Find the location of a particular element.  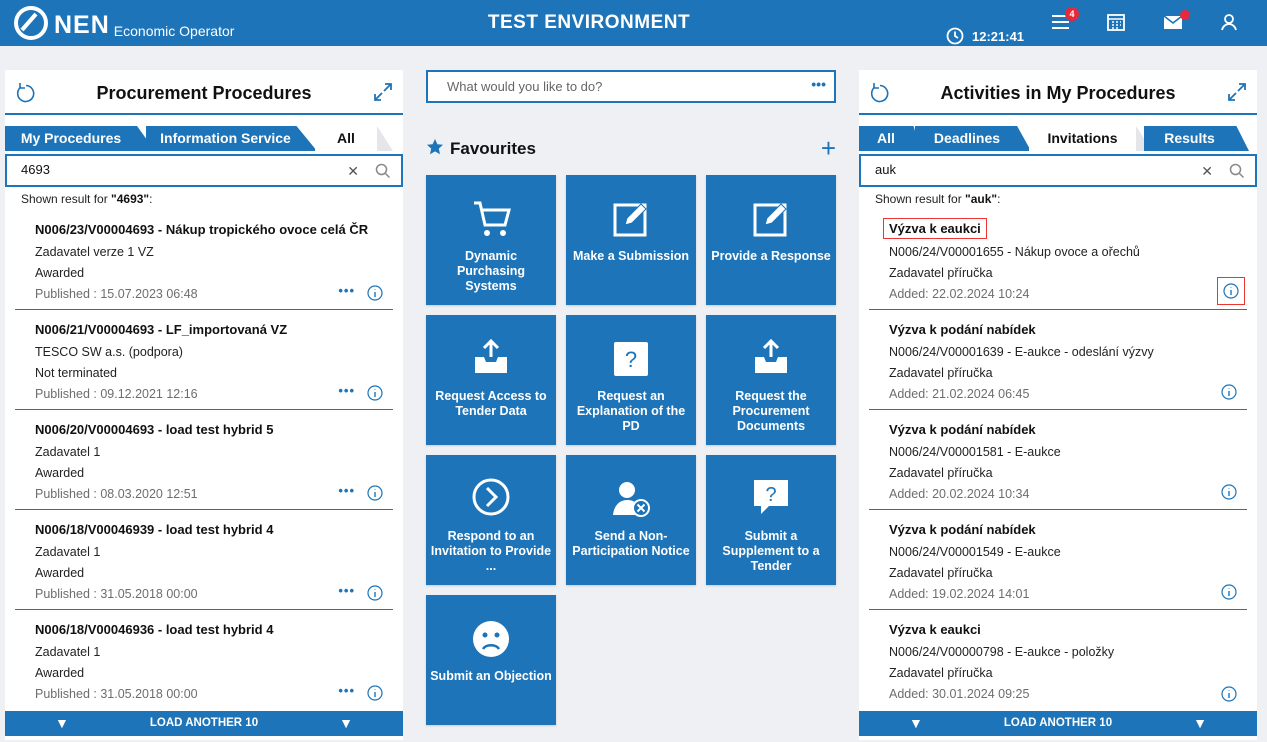

procedures-tabs: My Procedures Information Service All is located at coordinates (204, 138).